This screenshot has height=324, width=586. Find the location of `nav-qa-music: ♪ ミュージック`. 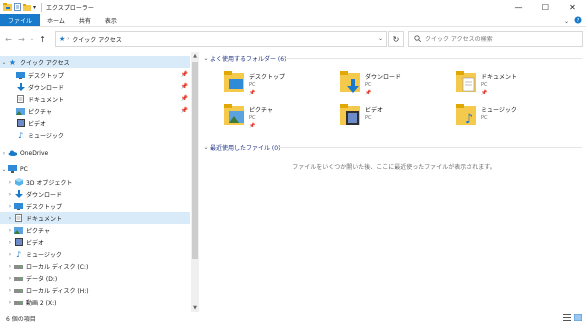

nav-qa-music: ♪ ミュージック is located at coordinates (95, 135).